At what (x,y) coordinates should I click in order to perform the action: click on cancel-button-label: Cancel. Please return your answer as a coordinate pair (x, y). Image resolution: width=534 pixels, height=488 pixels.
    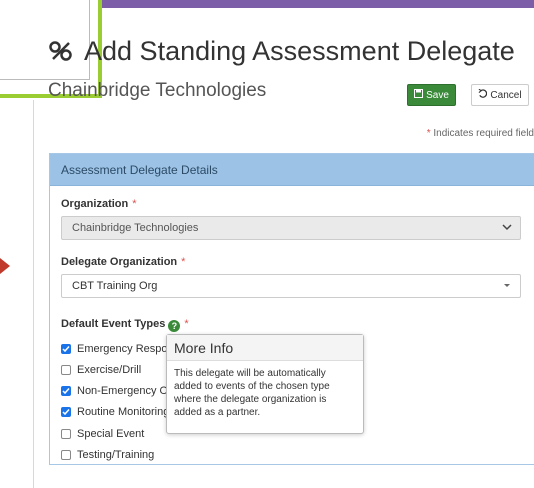
    Looking at the image, I should click on (506, 95).